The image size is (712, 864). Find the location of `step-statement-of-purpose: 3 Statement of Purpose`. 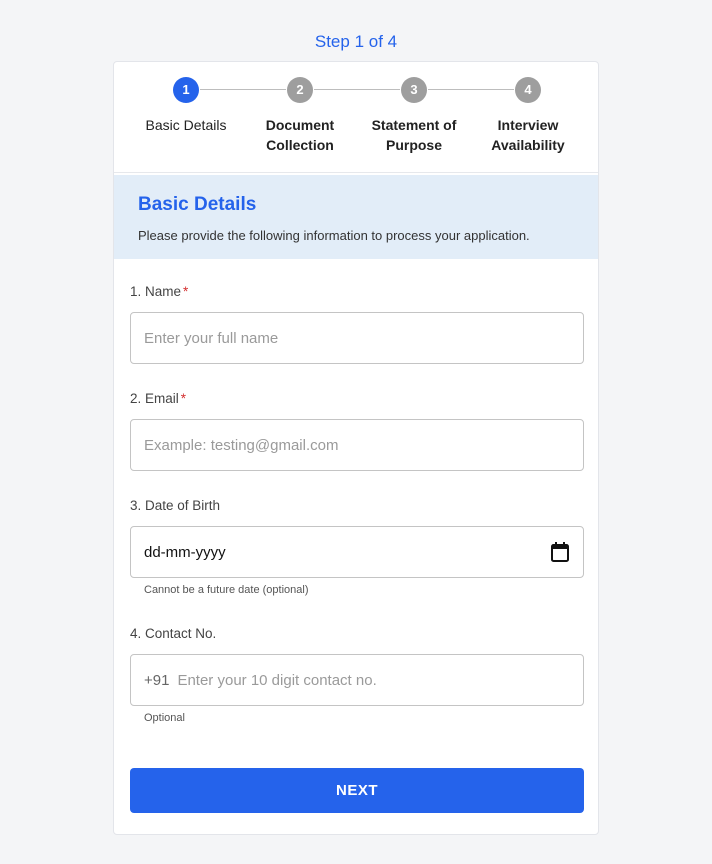

step-statement-of-purpose: 3 Statement of Purpose is located at coordinates (414, 116).